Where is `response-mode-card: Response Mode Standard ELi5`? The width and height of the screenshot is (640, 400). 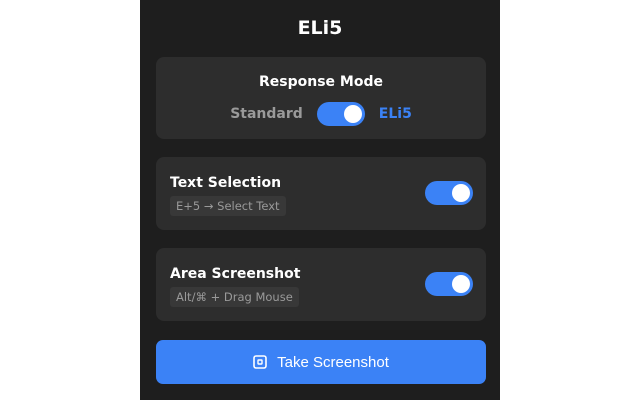
response-mode-card: Response Mode Standard ELi5 is located at coordinates (321, 98).